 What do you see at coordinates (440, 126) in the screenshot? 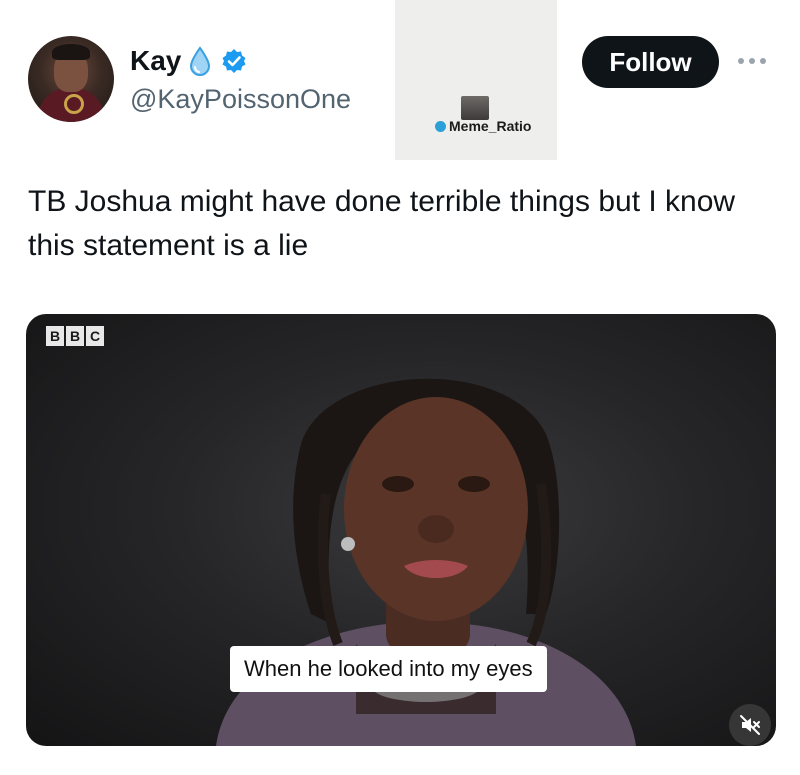
I see `telegram-icon` at bounding box center [440, 126].